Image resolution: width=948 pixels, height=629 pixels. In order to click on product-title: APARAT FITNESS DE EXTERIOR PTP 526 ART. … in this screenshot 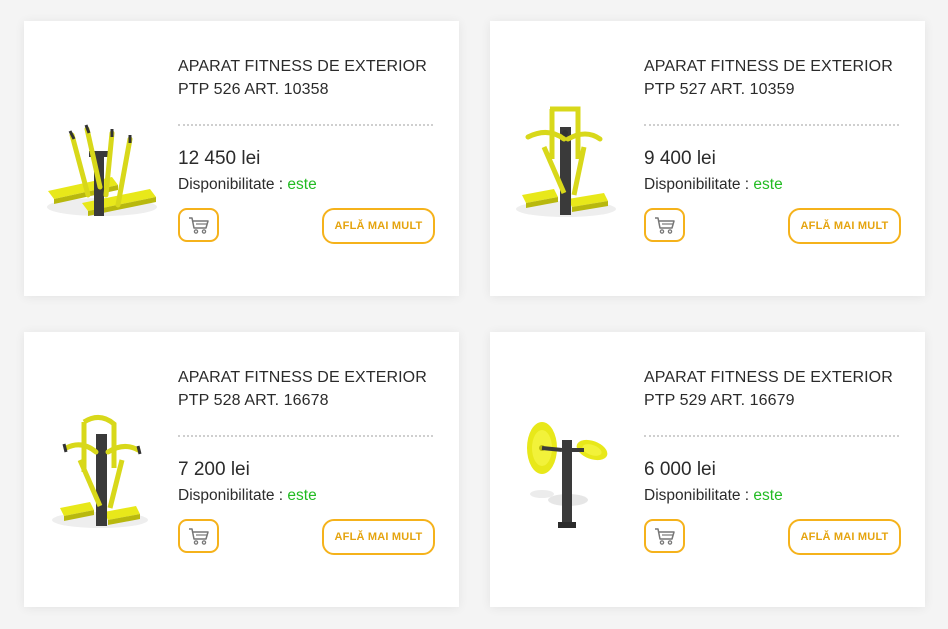, I will do `click(308, 78)`.